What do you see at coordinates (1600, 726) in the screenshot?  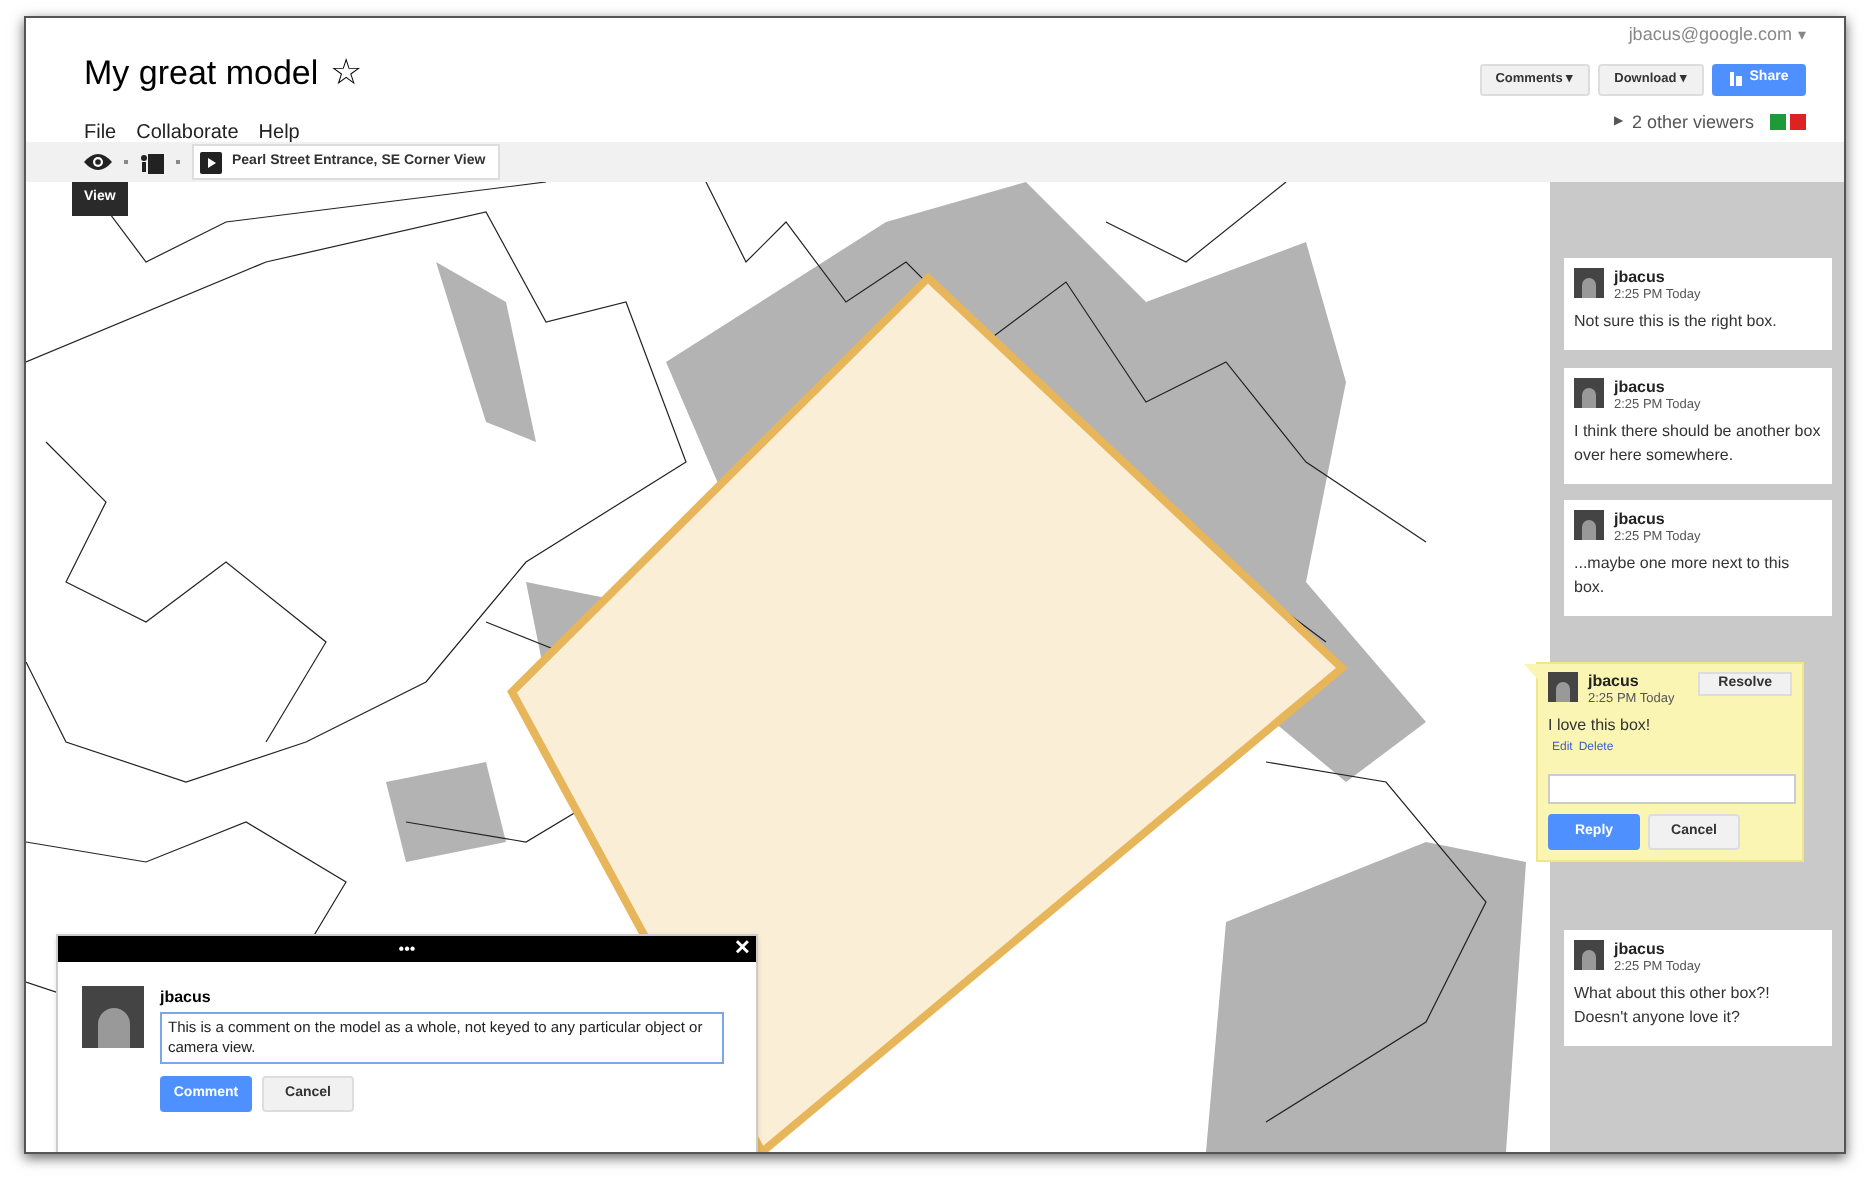 I see `comment-text: I love this box!` at bounding box center [1600, 726].